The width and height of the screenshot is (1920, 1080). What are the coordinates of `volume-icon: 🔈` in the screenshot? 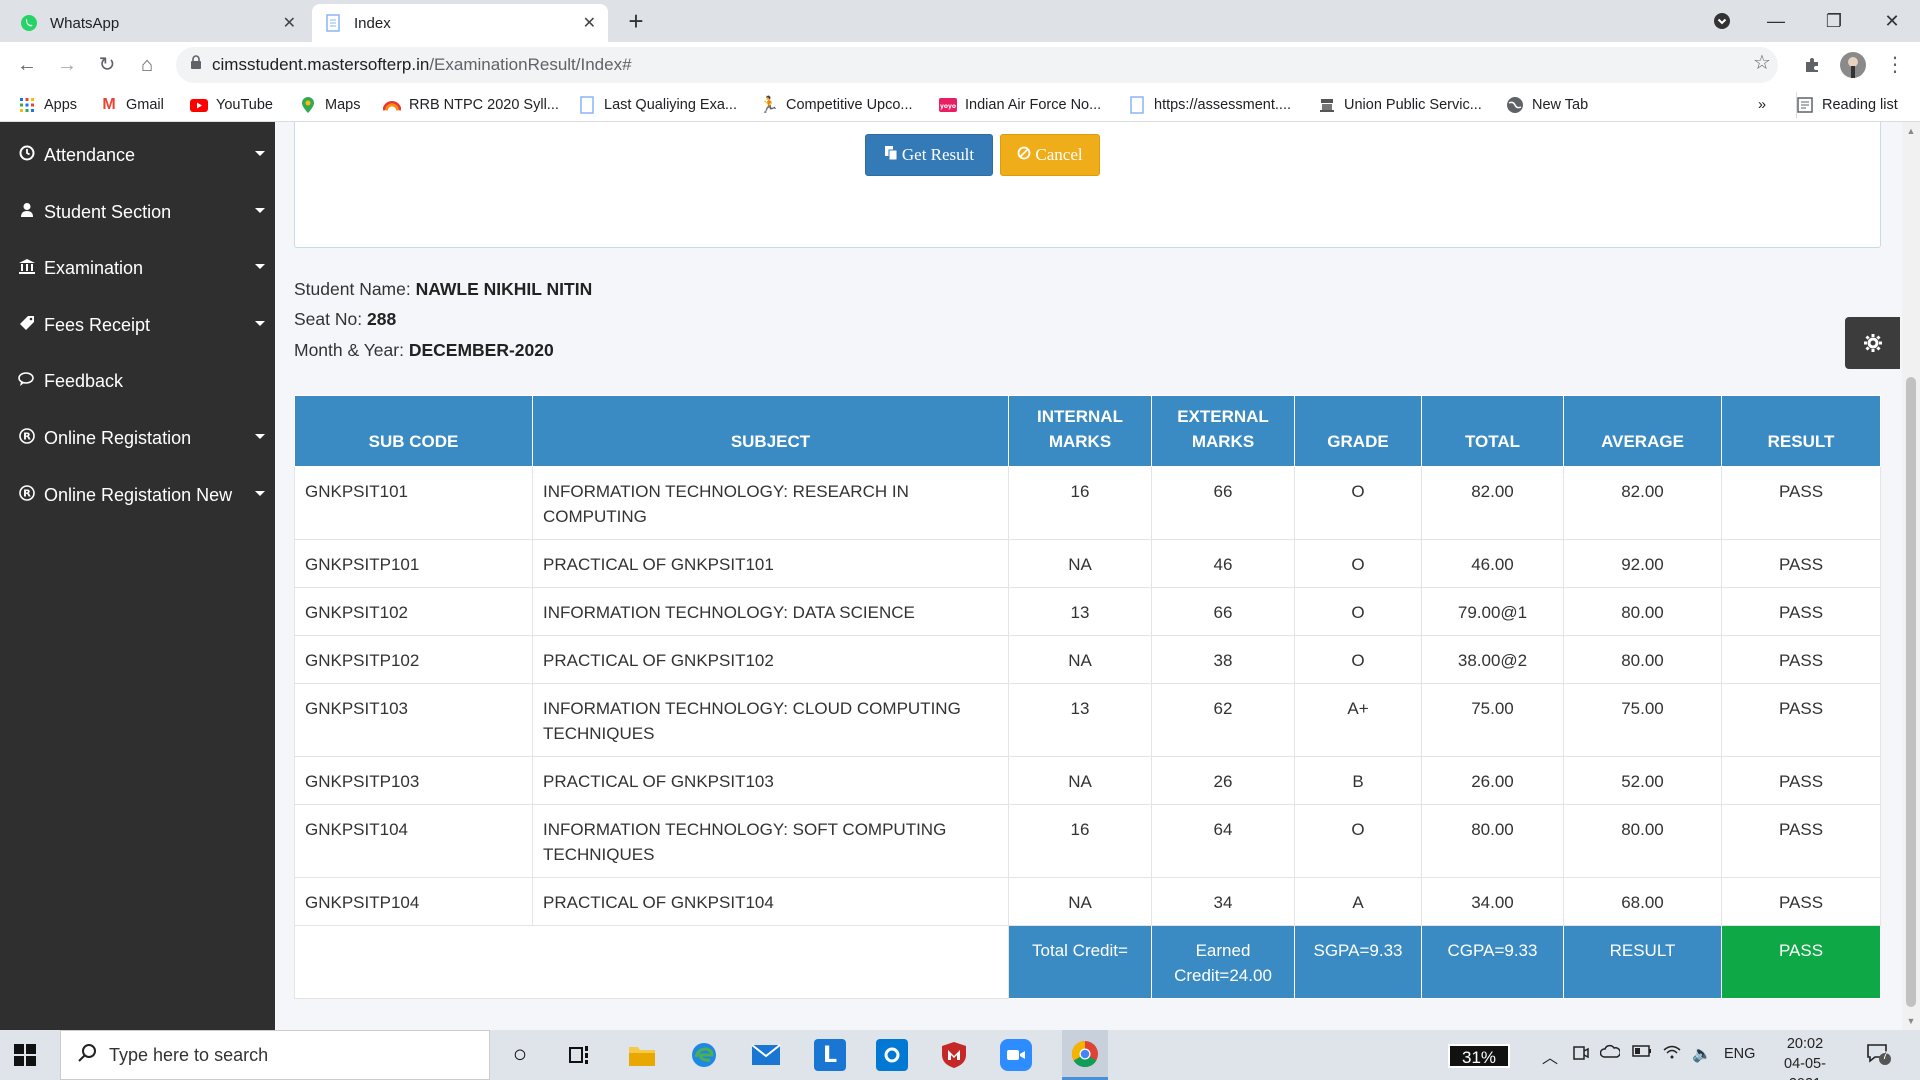 It's located at (1702, 1054).